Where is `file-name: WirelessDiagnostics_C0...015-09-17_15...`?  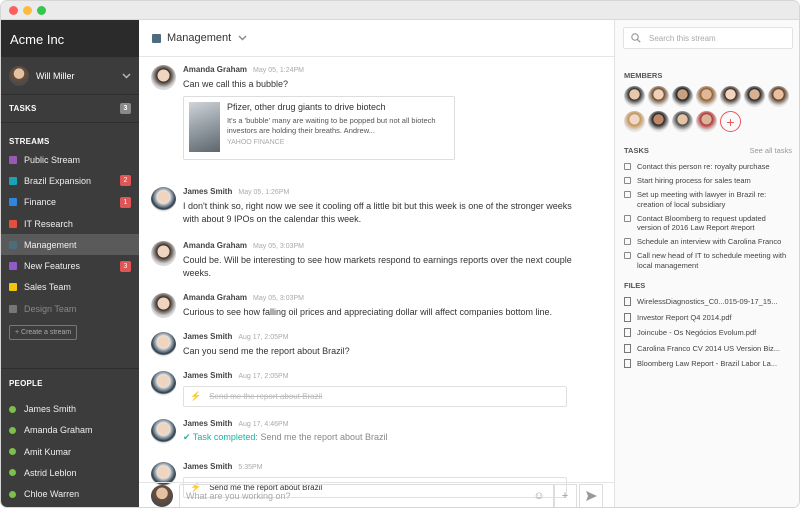
file-name: WirelessDiagnostics_C0...015-09-17_15... is located at coordinates (707, 302).